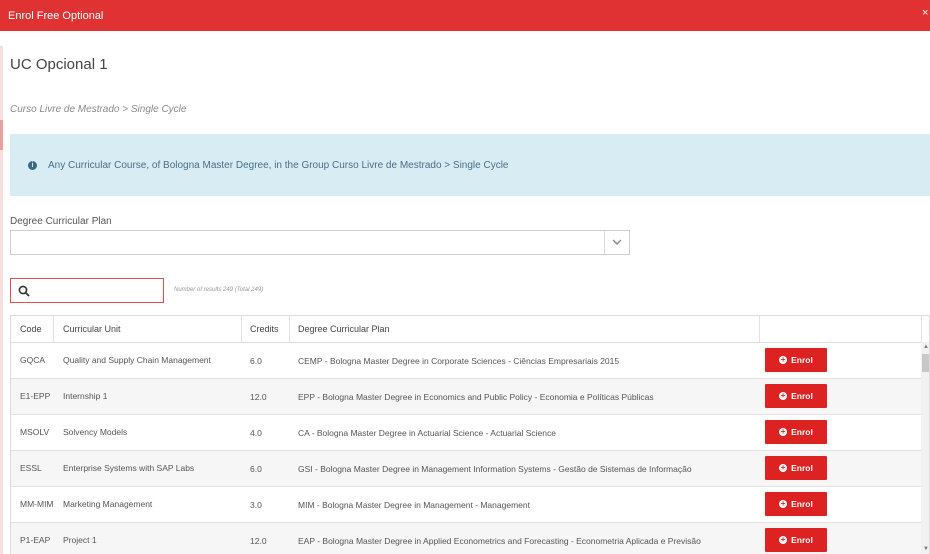 This screenshot has width=930, height=554. Describe the element at coordinates (926, 549) in the screenshot. I see `scroll-down-icon: ▼` at that location.